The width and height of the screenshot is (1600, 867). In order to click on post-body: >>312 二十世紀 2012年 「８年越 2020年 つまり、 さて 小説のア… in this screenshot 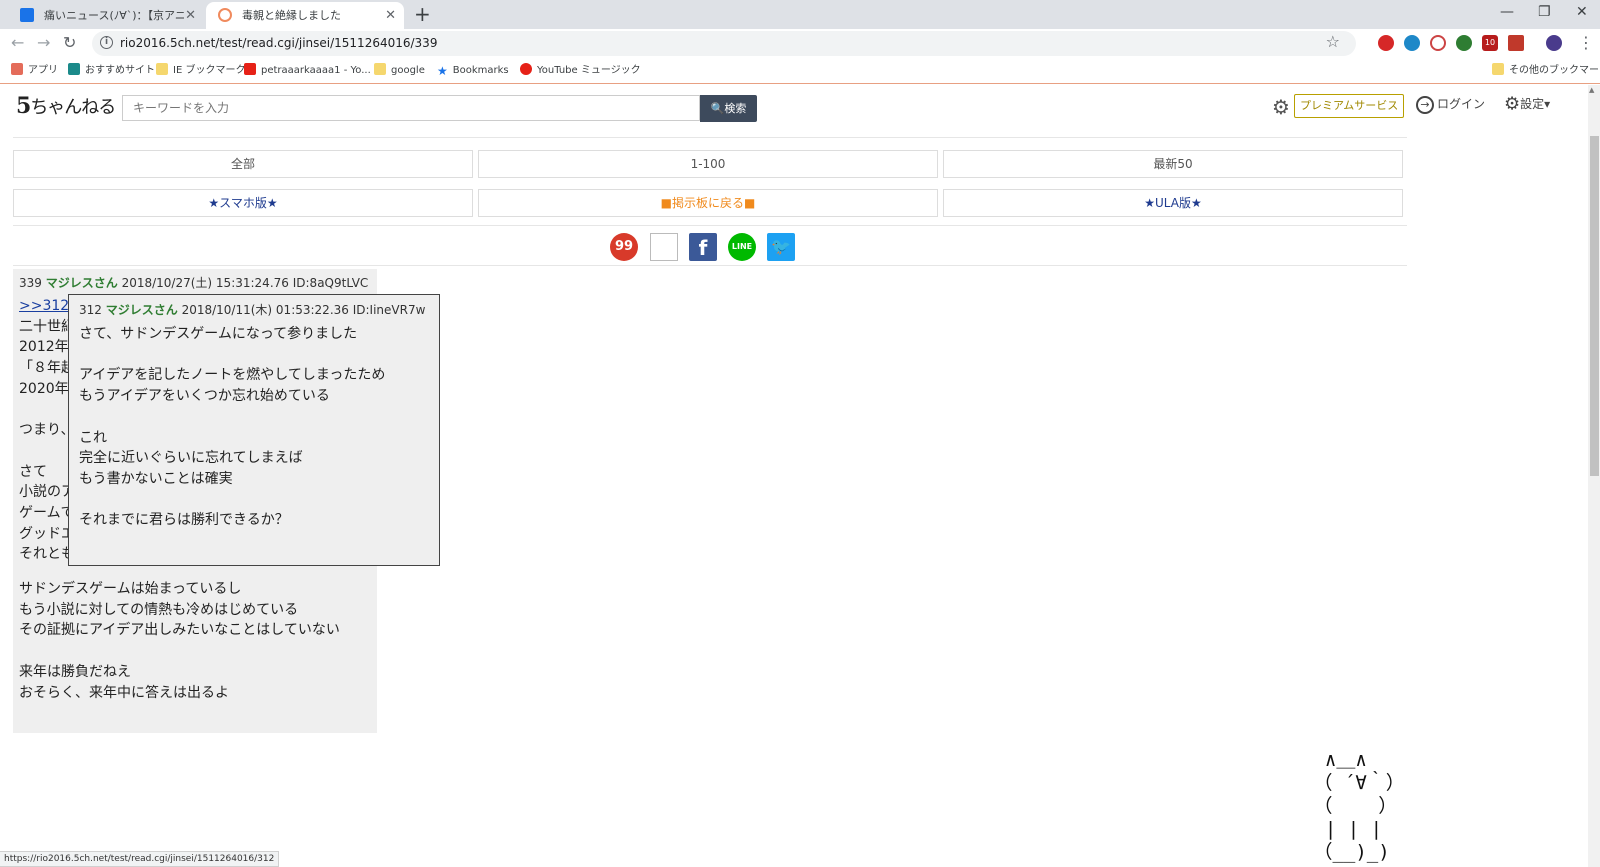, I will do `click(47, 430)`.